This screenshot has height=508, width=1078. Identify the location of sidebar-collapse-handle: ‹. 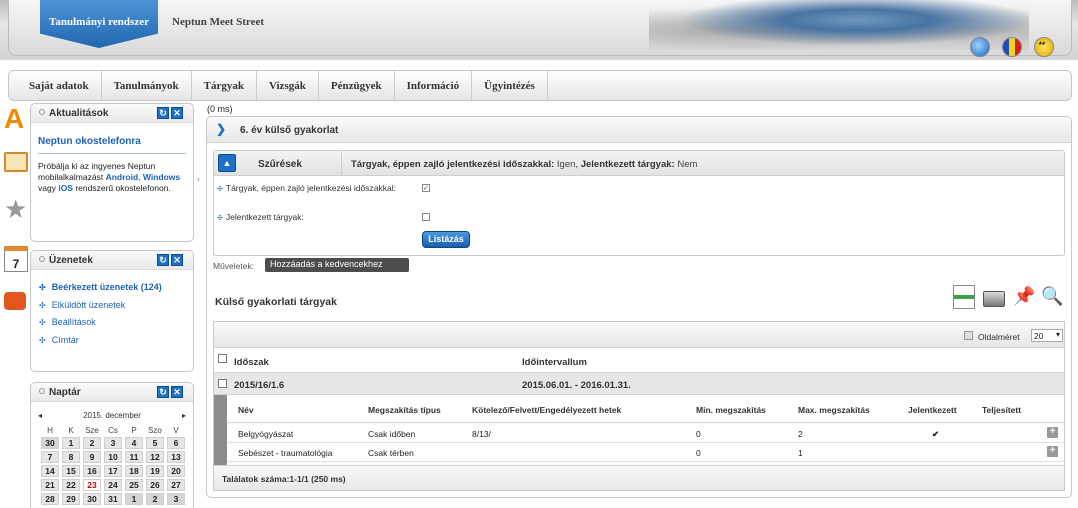
(198, 179).